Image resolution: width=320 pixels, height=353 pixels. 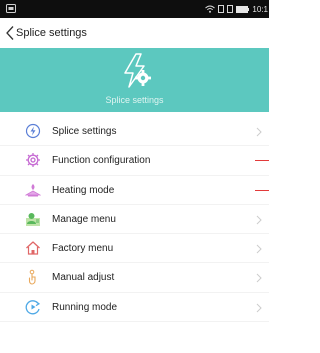 I want to click on status-icons: 10:1, so click(x=237, y=9).